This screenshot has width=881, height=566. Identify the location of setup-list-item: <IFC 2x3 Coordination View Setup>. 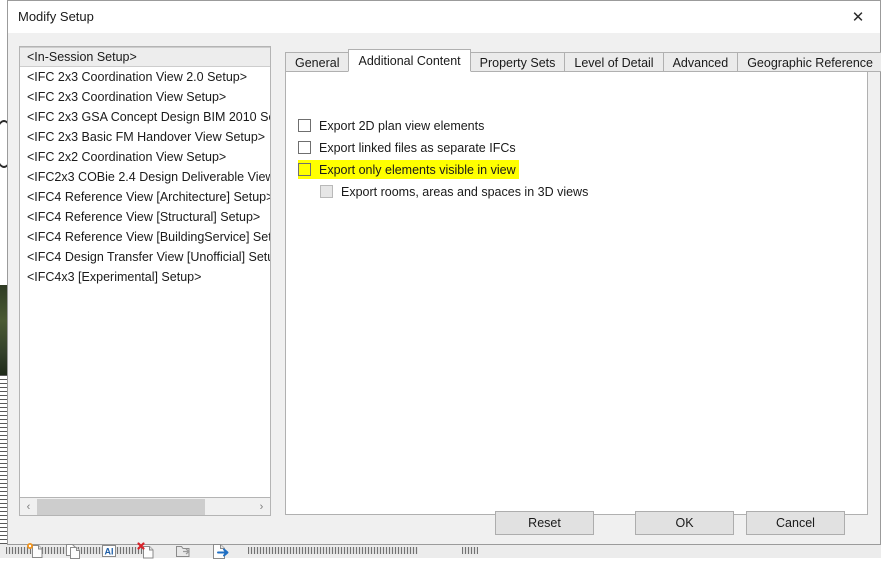
(145, 97).